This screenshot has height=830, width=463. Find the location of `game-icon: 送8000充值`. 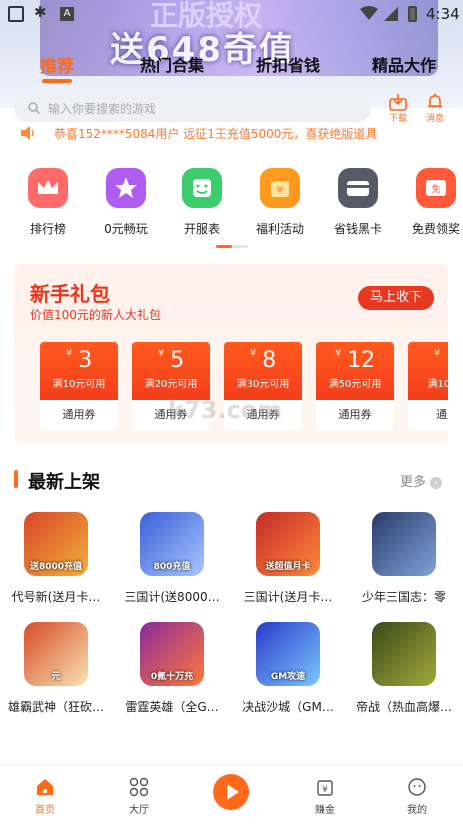

game-icon: 送8000充值 is located at coordinates (56, 544).